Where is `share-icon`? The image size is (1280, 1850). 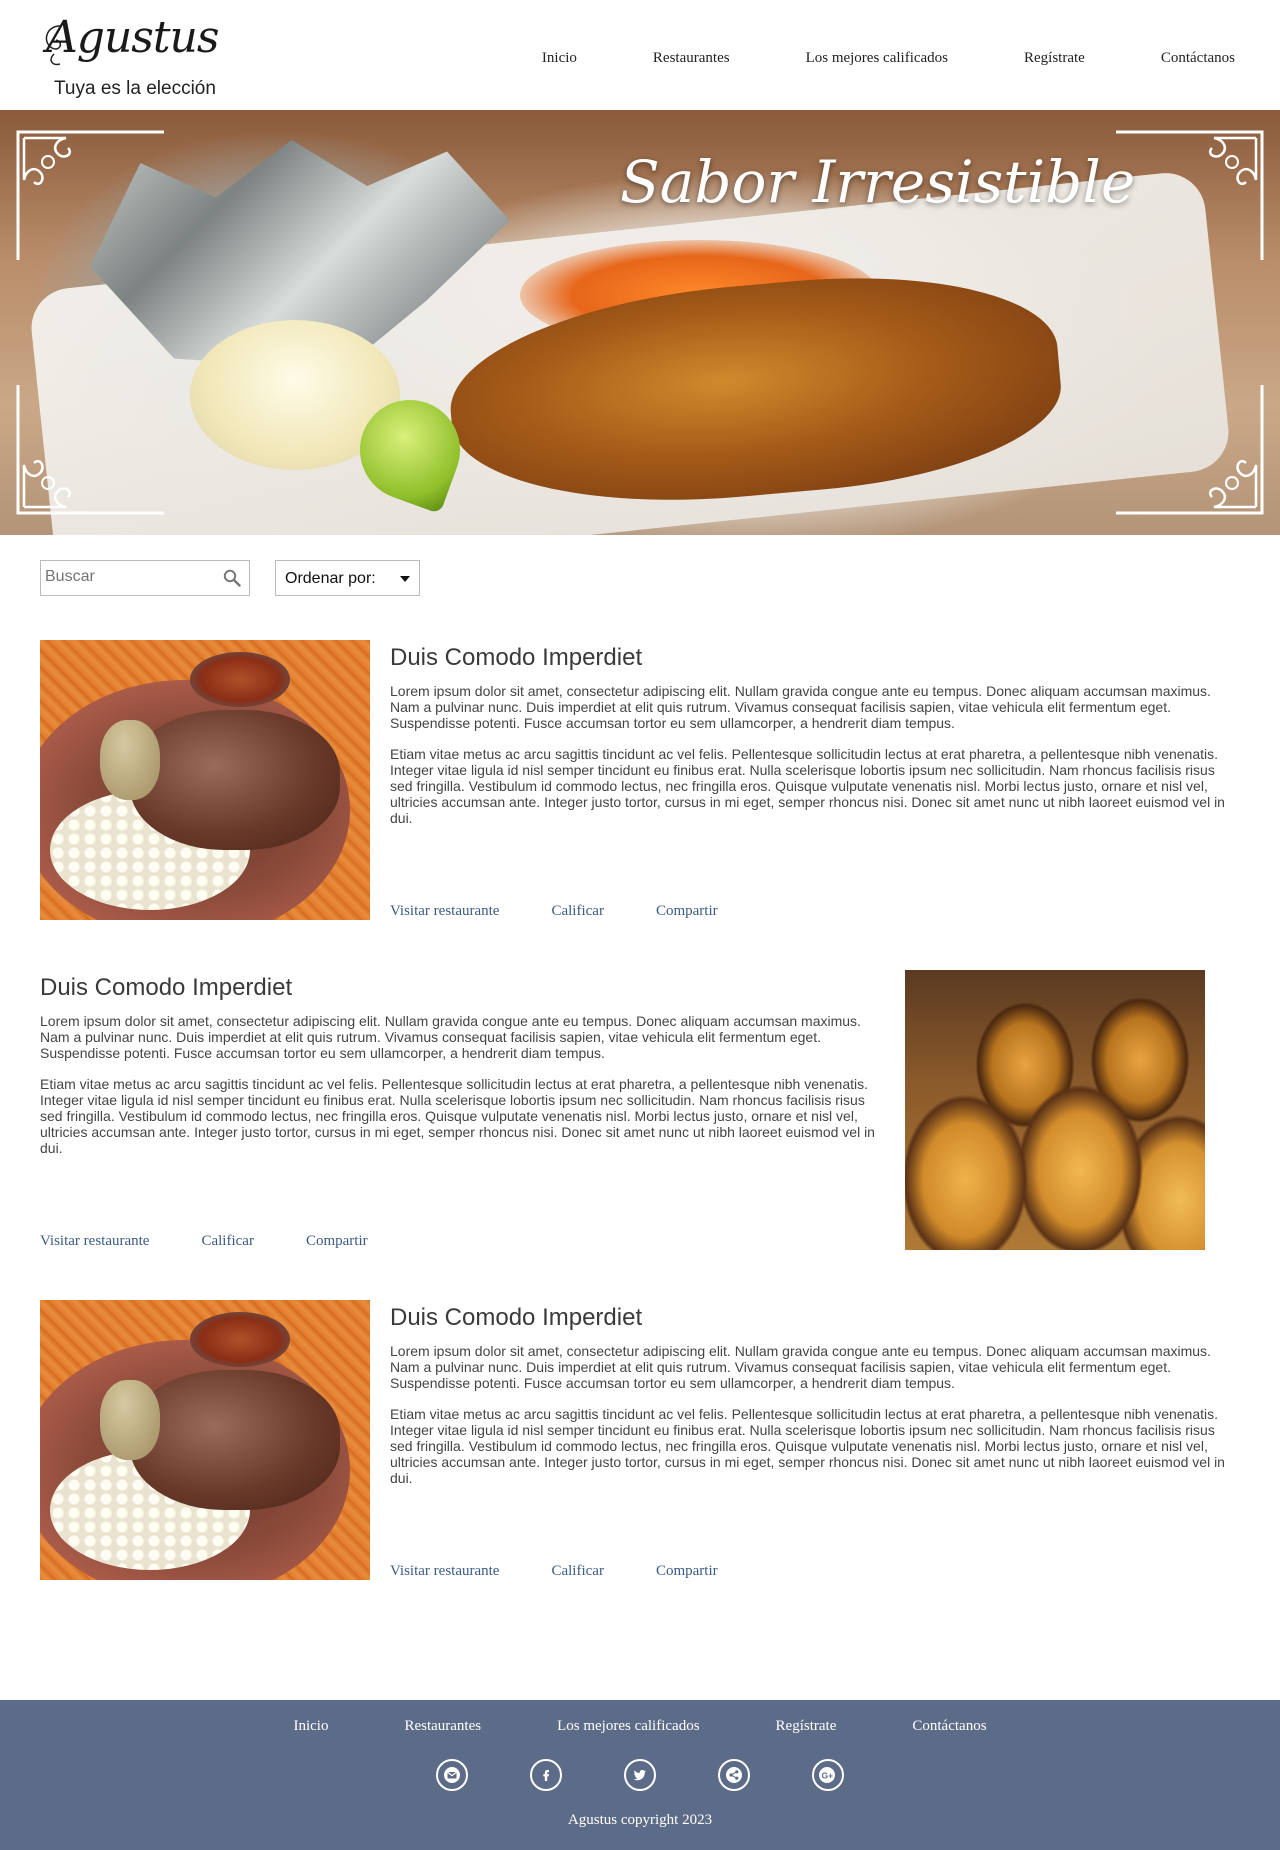
share-icon is located at coordinates (734, 1775).